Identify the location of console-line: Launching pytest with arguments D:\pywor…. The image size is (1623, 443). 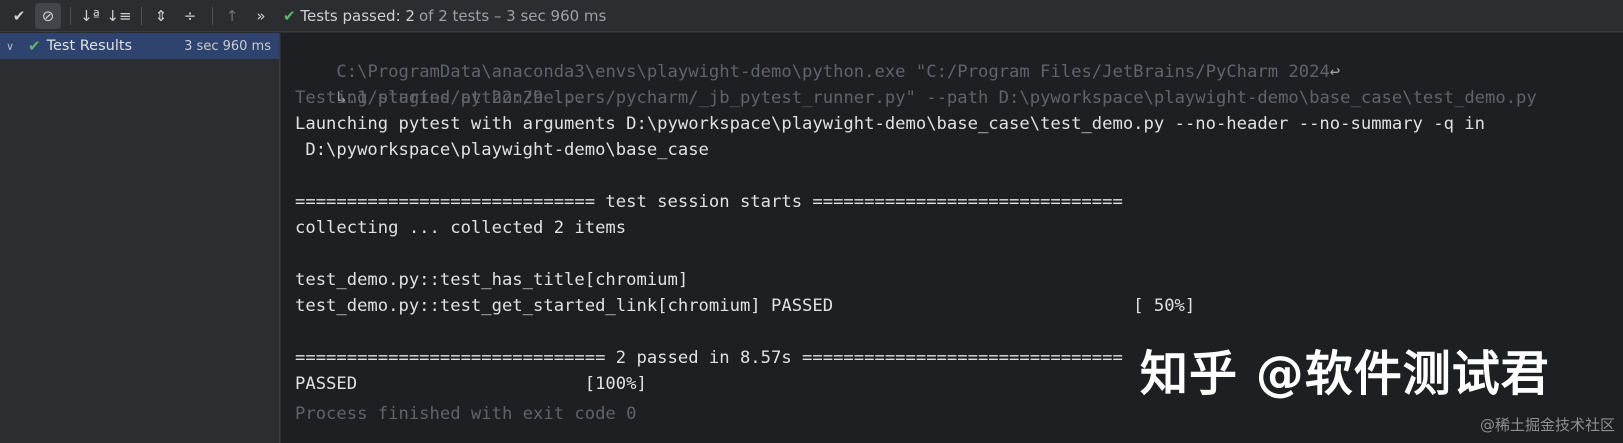
(890, 124).